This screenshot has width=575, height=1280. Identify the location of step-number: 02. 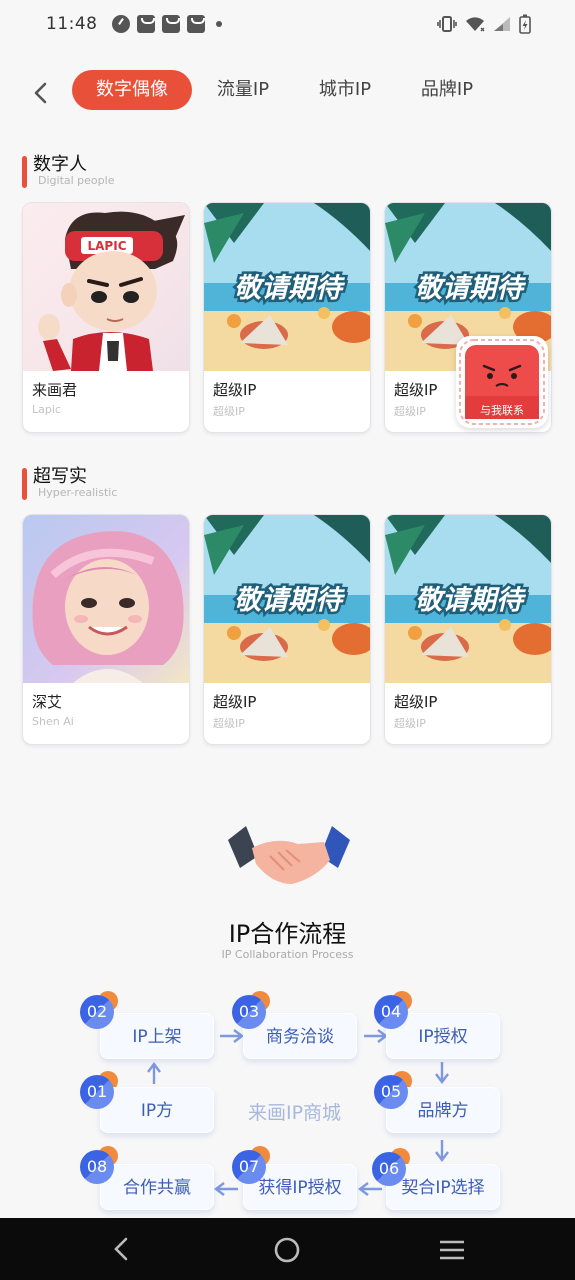
(99, 1010).